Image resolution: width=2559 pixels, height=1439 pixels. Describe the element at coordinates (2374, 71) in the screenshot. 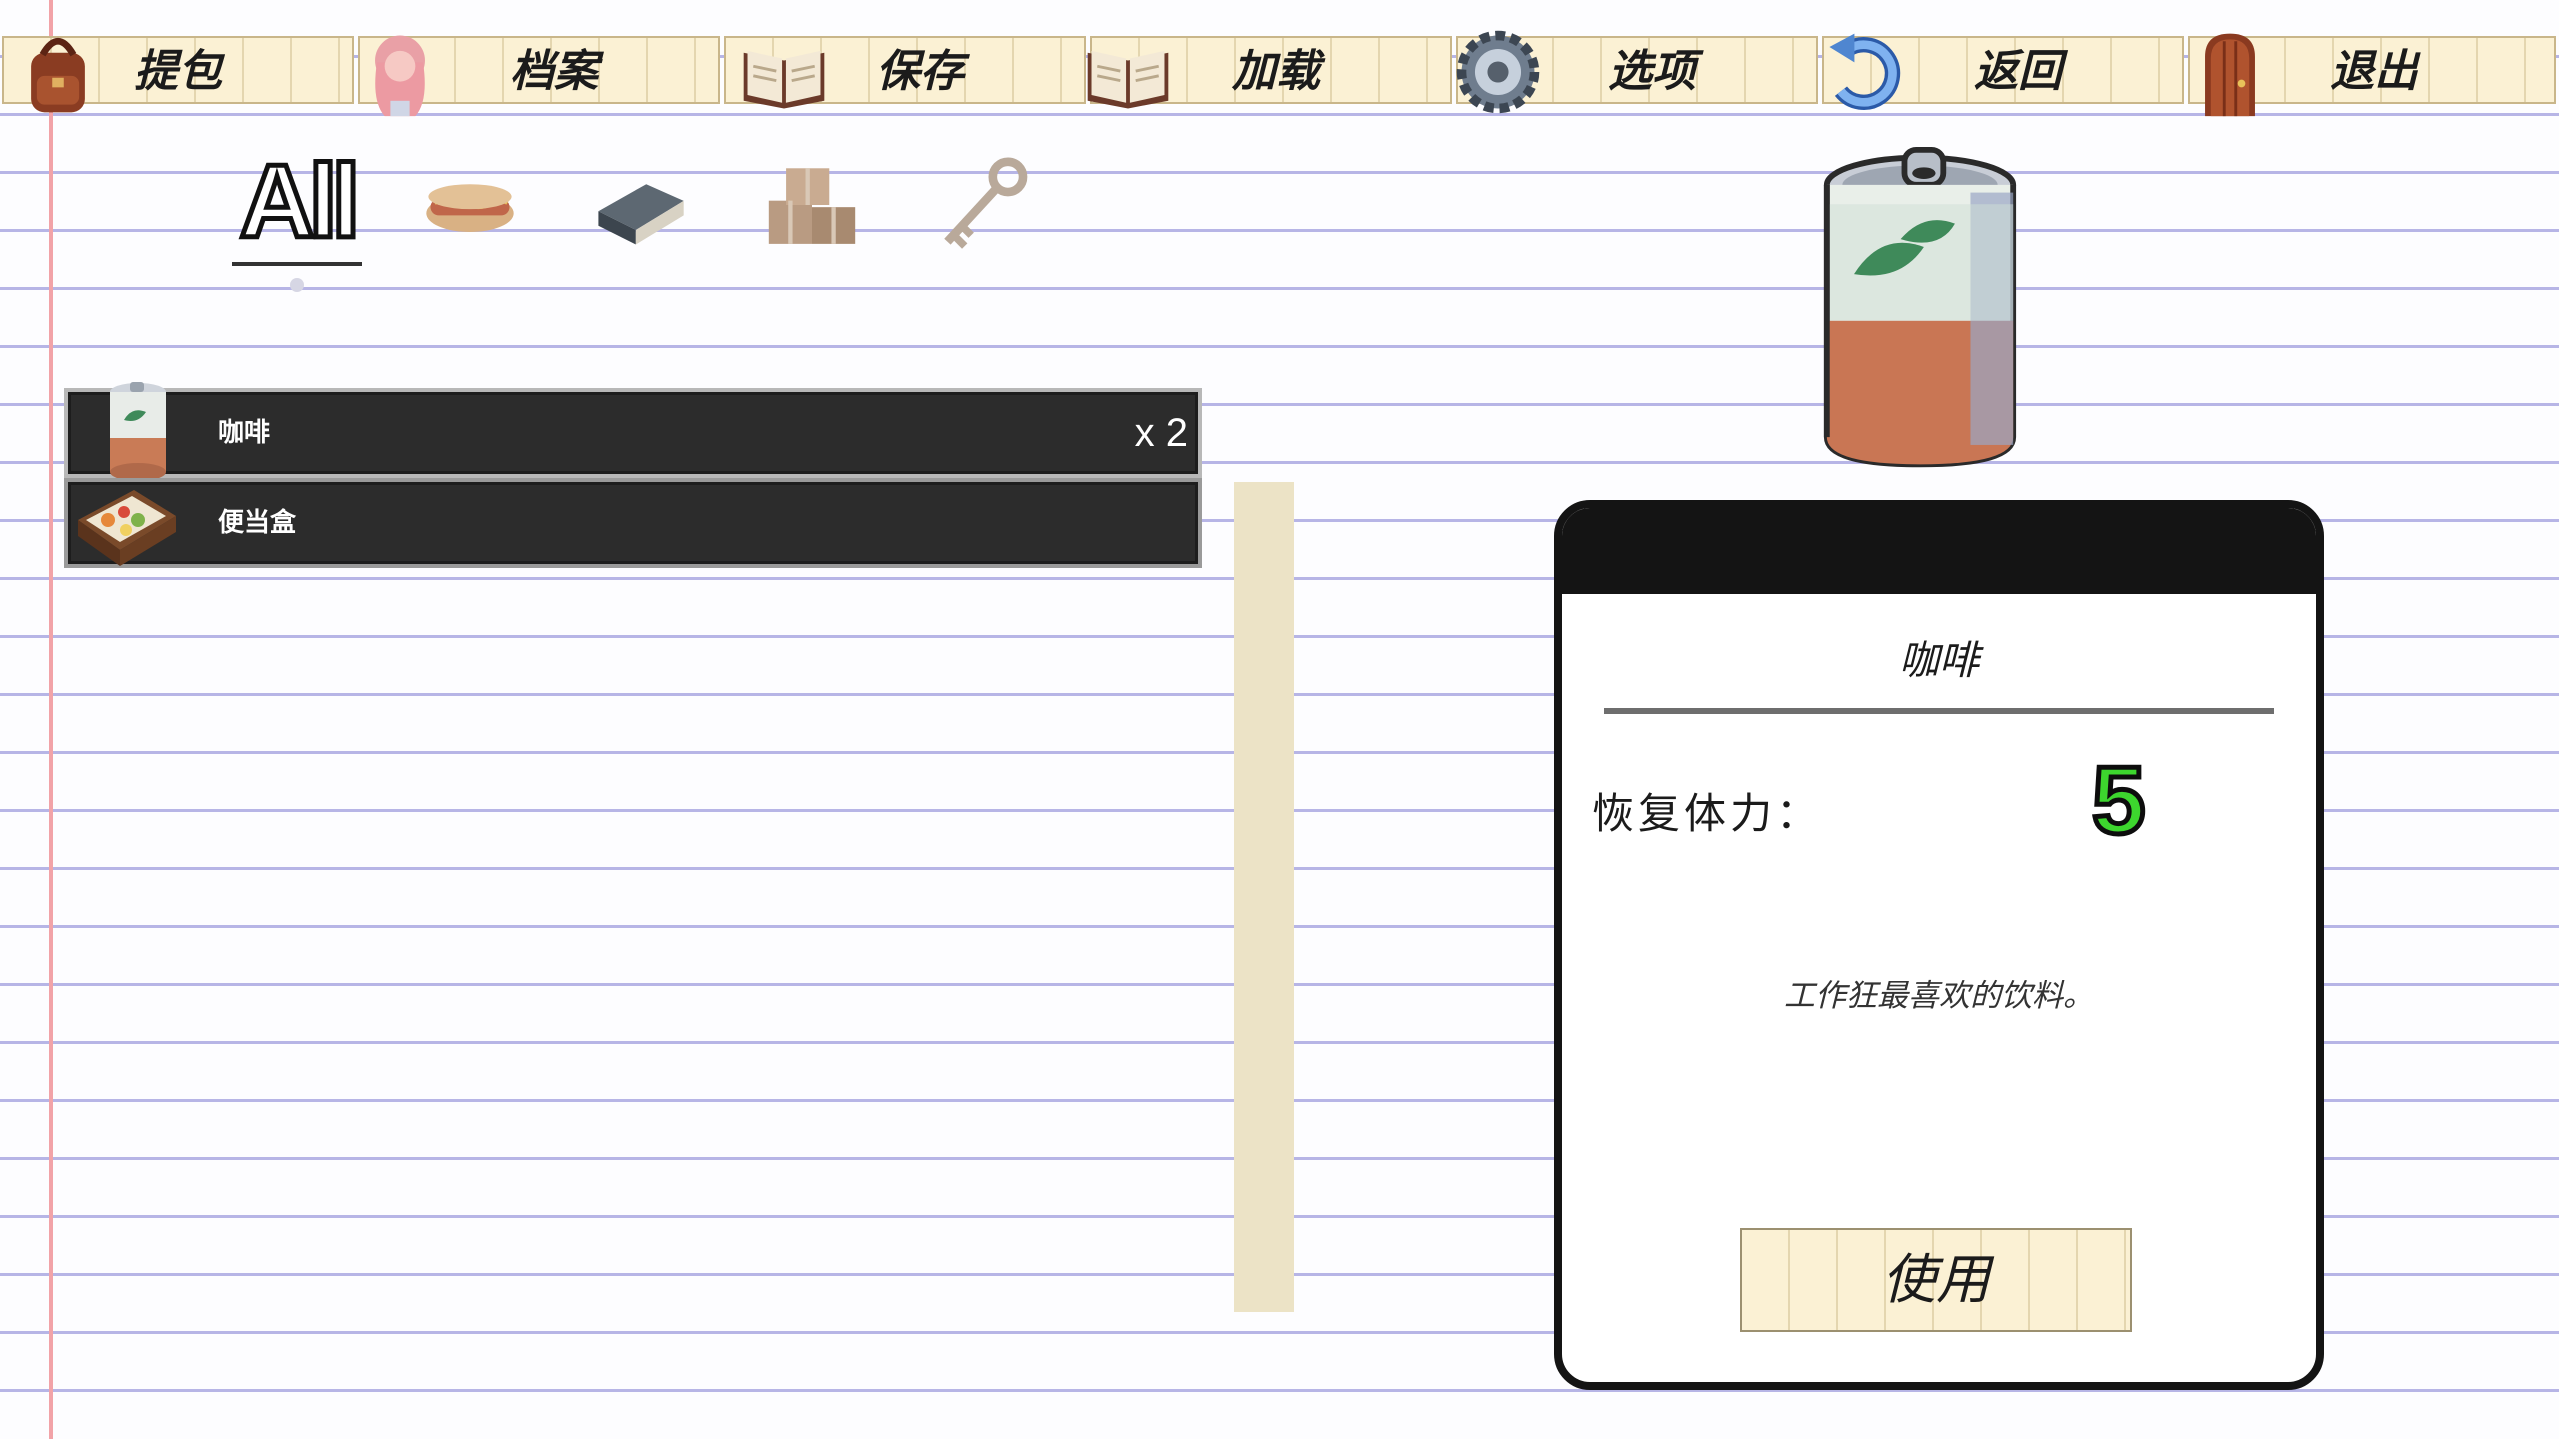

I see `menu-quit-label: 退出` at that location.